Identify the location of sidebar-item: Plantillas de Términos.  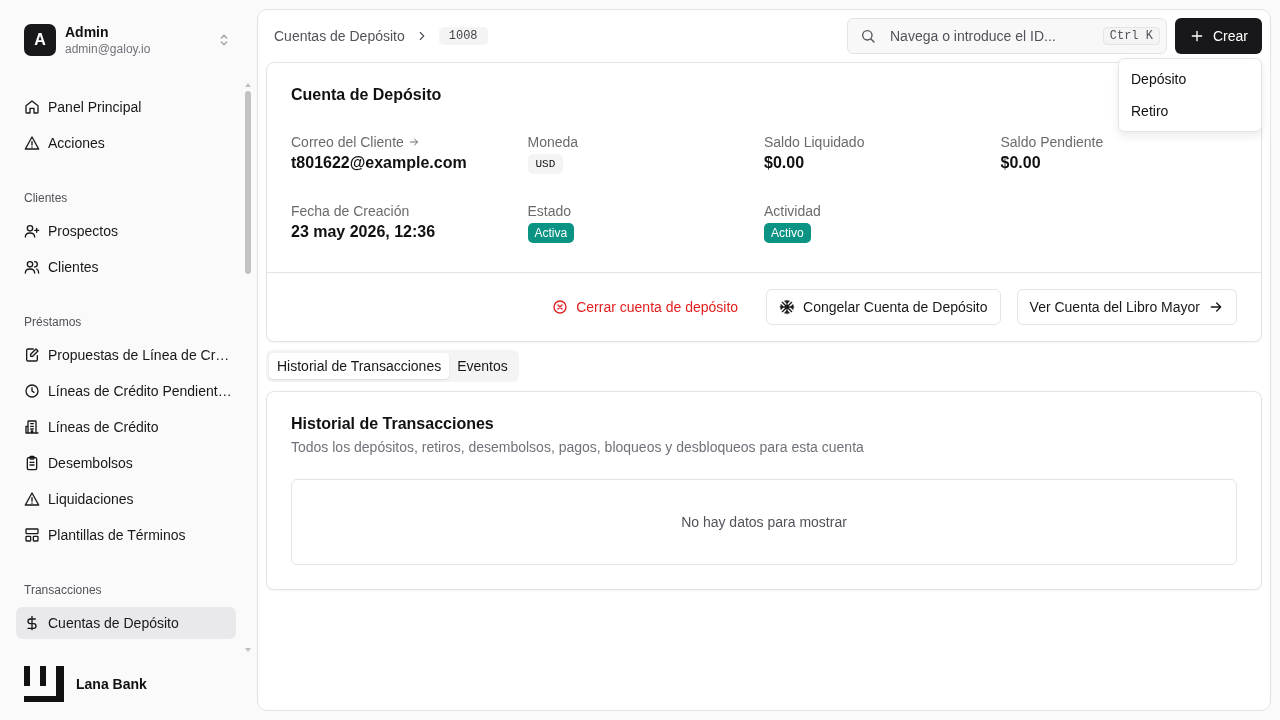
(126, 535).